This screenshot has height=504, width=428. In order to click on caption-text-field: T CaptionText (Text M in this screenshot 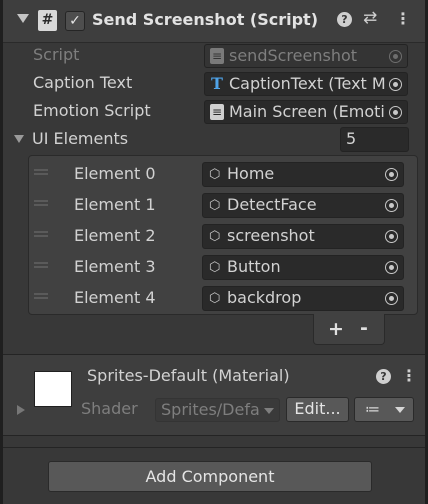, I will do `click(306, 84)`.